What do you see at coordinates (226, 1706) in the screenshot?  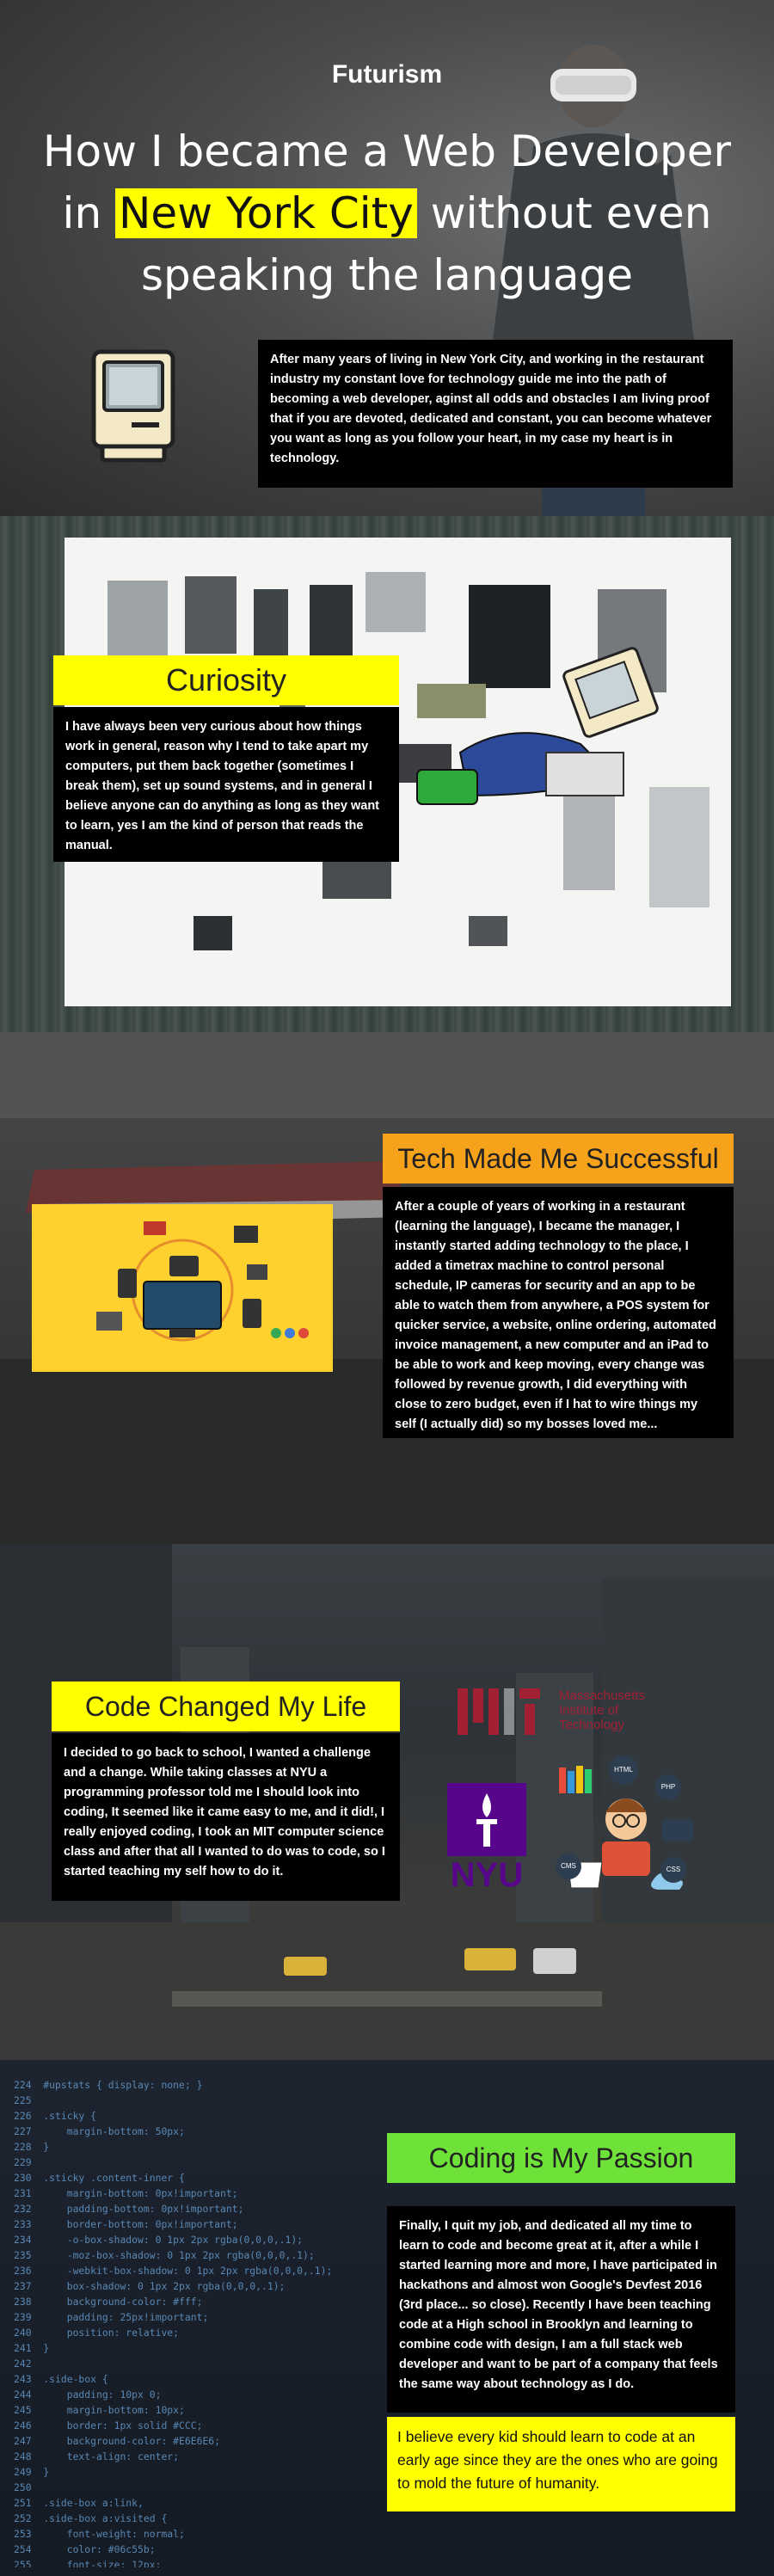 I see `code-heading: Code Changed My Life` at bounding box center [226, 1706].